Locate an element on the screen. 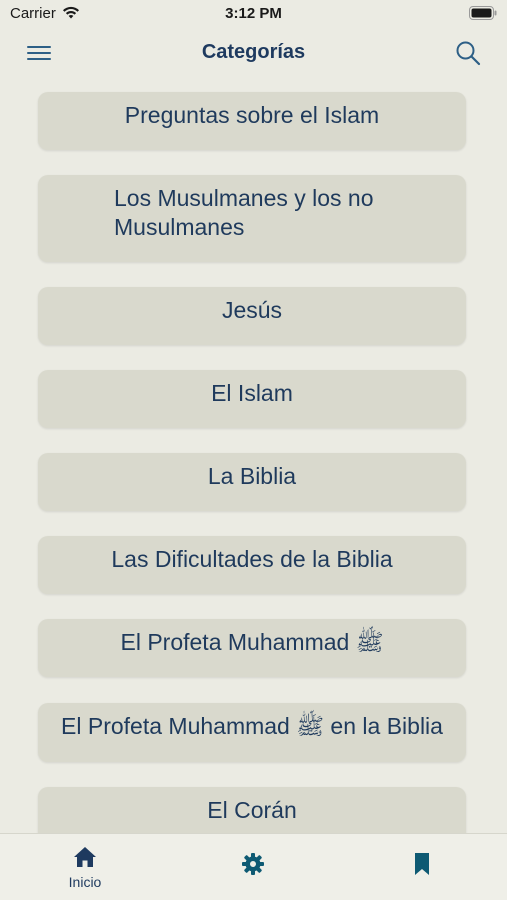 The height and width of the screenshot is (900, 507). tab-bar: Inicio is located at coordinates (253, 866).